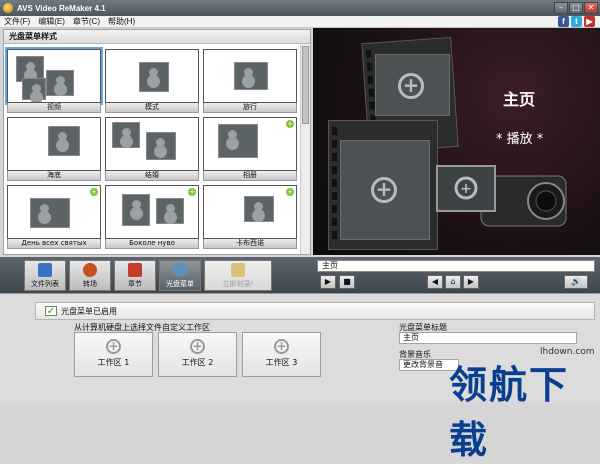 This screenshot has width=600, height=464. I want to click on volume-icon: 🔊, so click(576, 282).